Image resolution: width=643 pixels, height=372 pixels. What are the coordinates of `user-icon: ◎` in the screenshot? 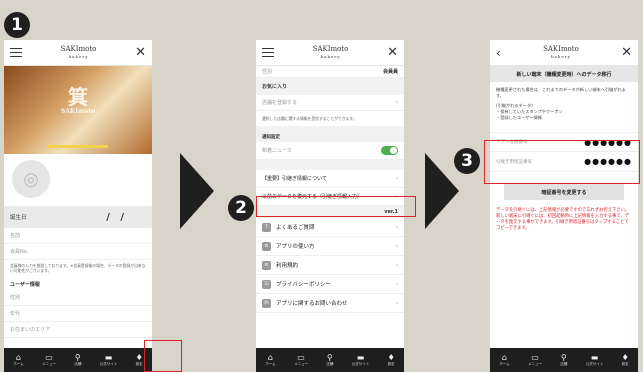 It's located at (31, 179).